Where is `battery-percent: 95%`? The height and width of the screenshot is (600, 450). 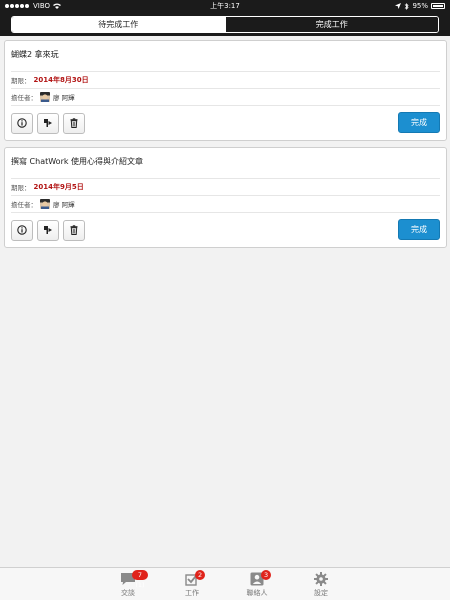 battery-percent: 95% is located at coordinates (420, 6).